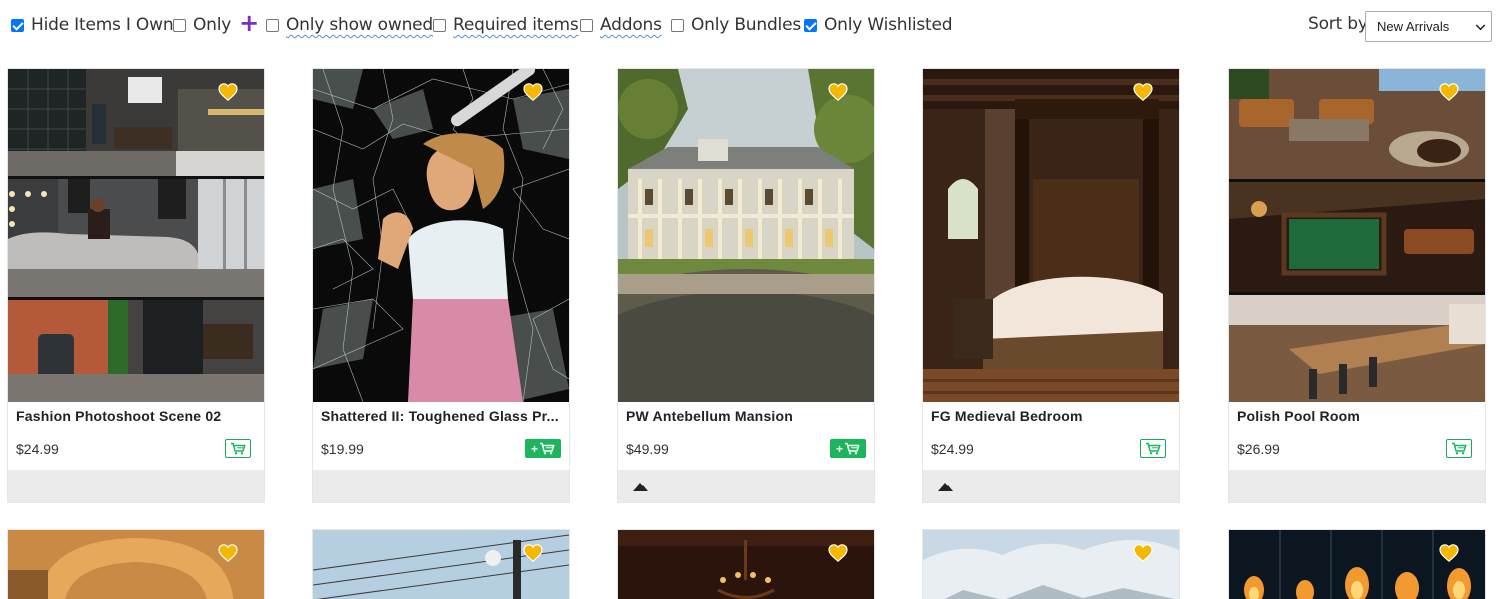  I want to click on product-title: Fashion Photoshoot Scene 02, so click(138, 416).